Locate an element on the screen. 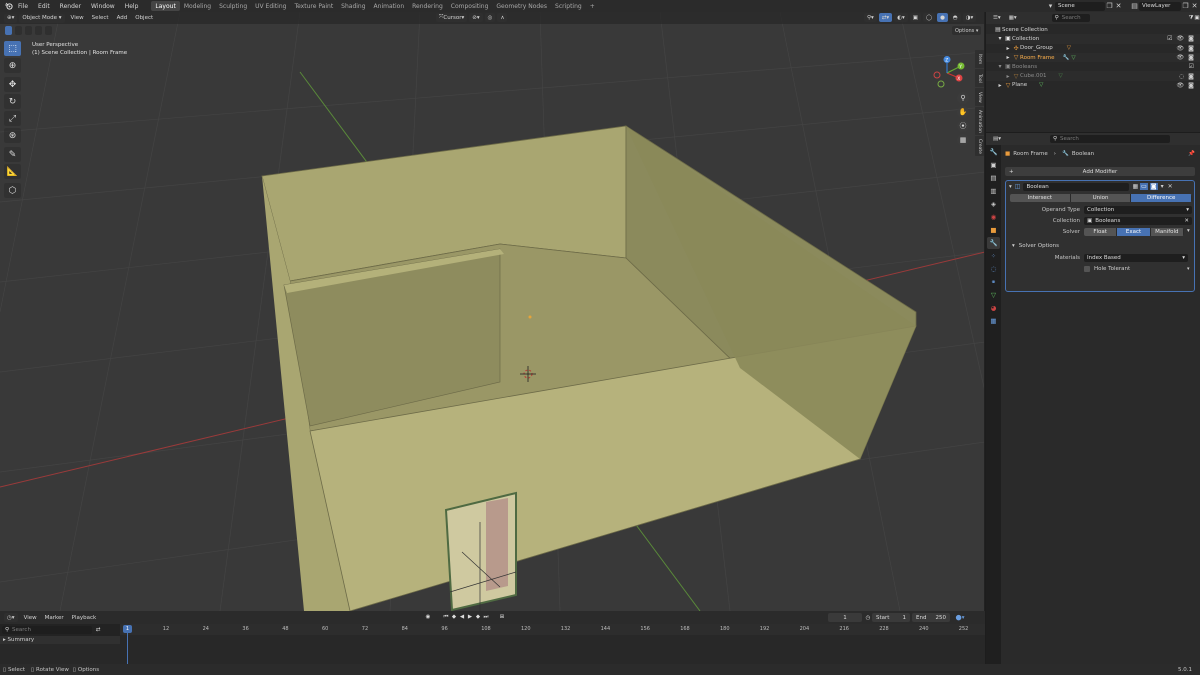 This screenshot has width=1200, height=675. select-box-tool-icon: ⬚ is located at coordinates (12, 48).